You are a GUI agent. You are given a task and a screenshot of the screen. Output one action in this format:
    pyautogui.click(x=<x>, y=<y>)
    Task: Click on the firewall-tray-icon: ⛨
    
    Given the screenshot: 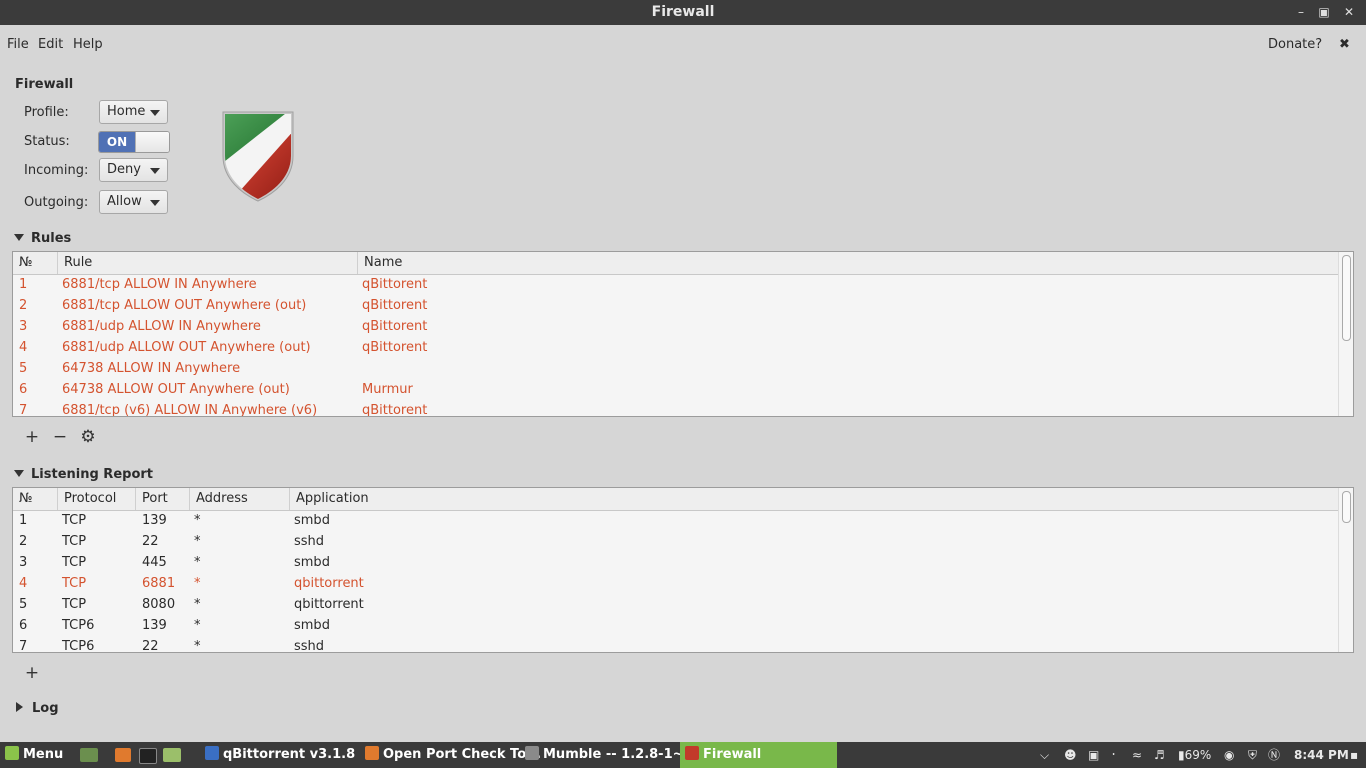 What is the action you would take?
    pyautogui.click(x=1252, y=755)
    